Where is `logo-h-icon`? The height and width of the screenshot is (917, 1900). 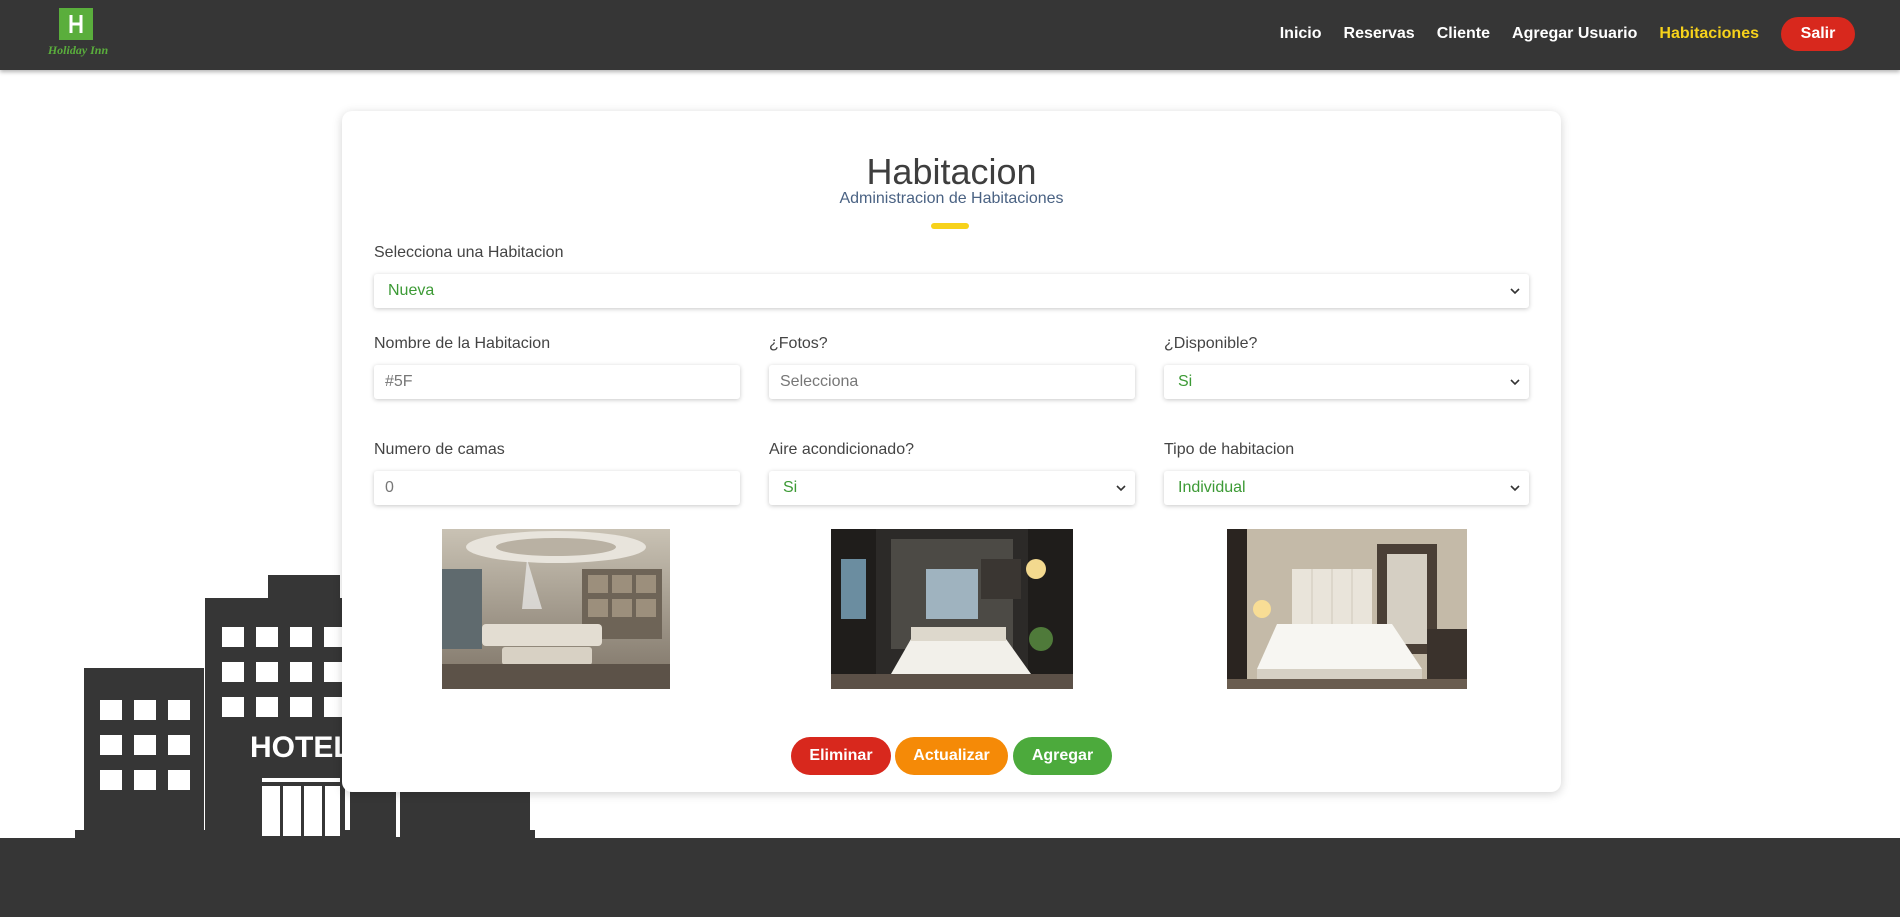
logo-h-icon is located at coordinates (76, 24).